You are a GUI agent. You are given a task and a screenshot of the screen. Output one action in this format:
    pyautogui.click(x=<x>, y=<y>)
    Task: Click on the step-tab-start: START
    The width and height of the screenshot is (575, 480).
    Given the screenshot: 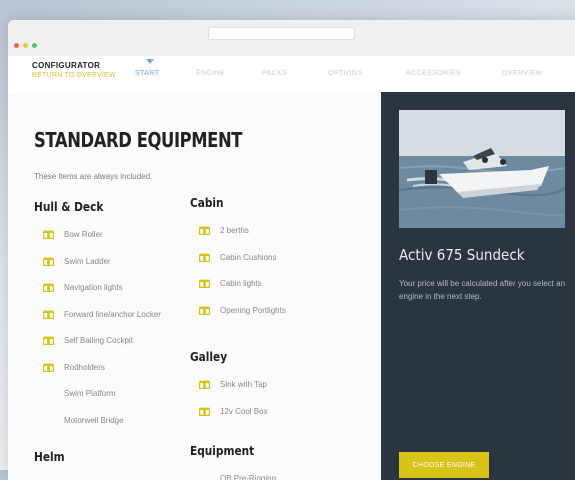 What is the action you would take?
    pyautogui.click(x=147, y=73)
    